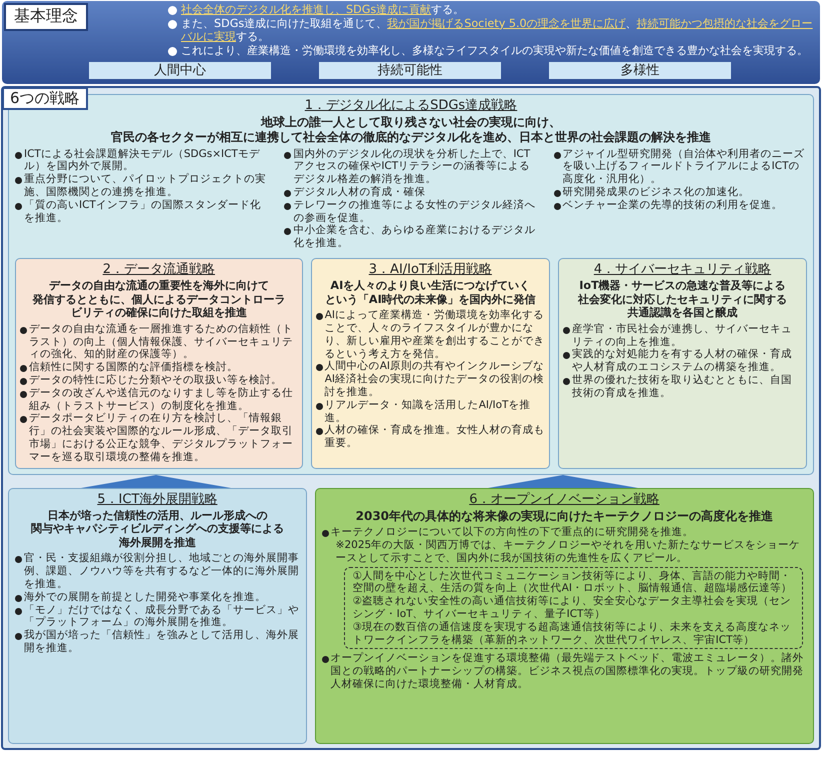  I want to click on strategy-title: 1．デジタル化によるSDGs達成戦略, so click(411, 107).